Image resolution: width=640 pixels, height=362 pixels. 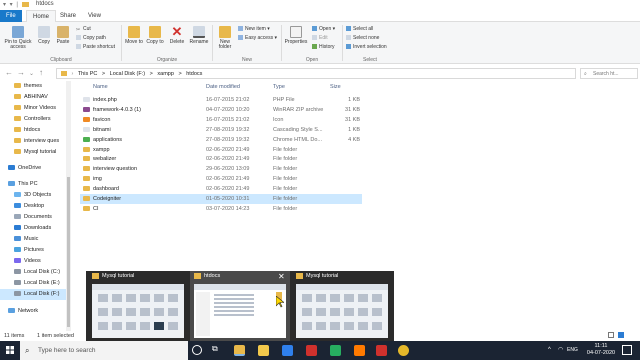 What do you see at coordinates (366, 47) in the screenshot?
I see `invert-selection-button: Invert selection` at bounding box center [366, 47].